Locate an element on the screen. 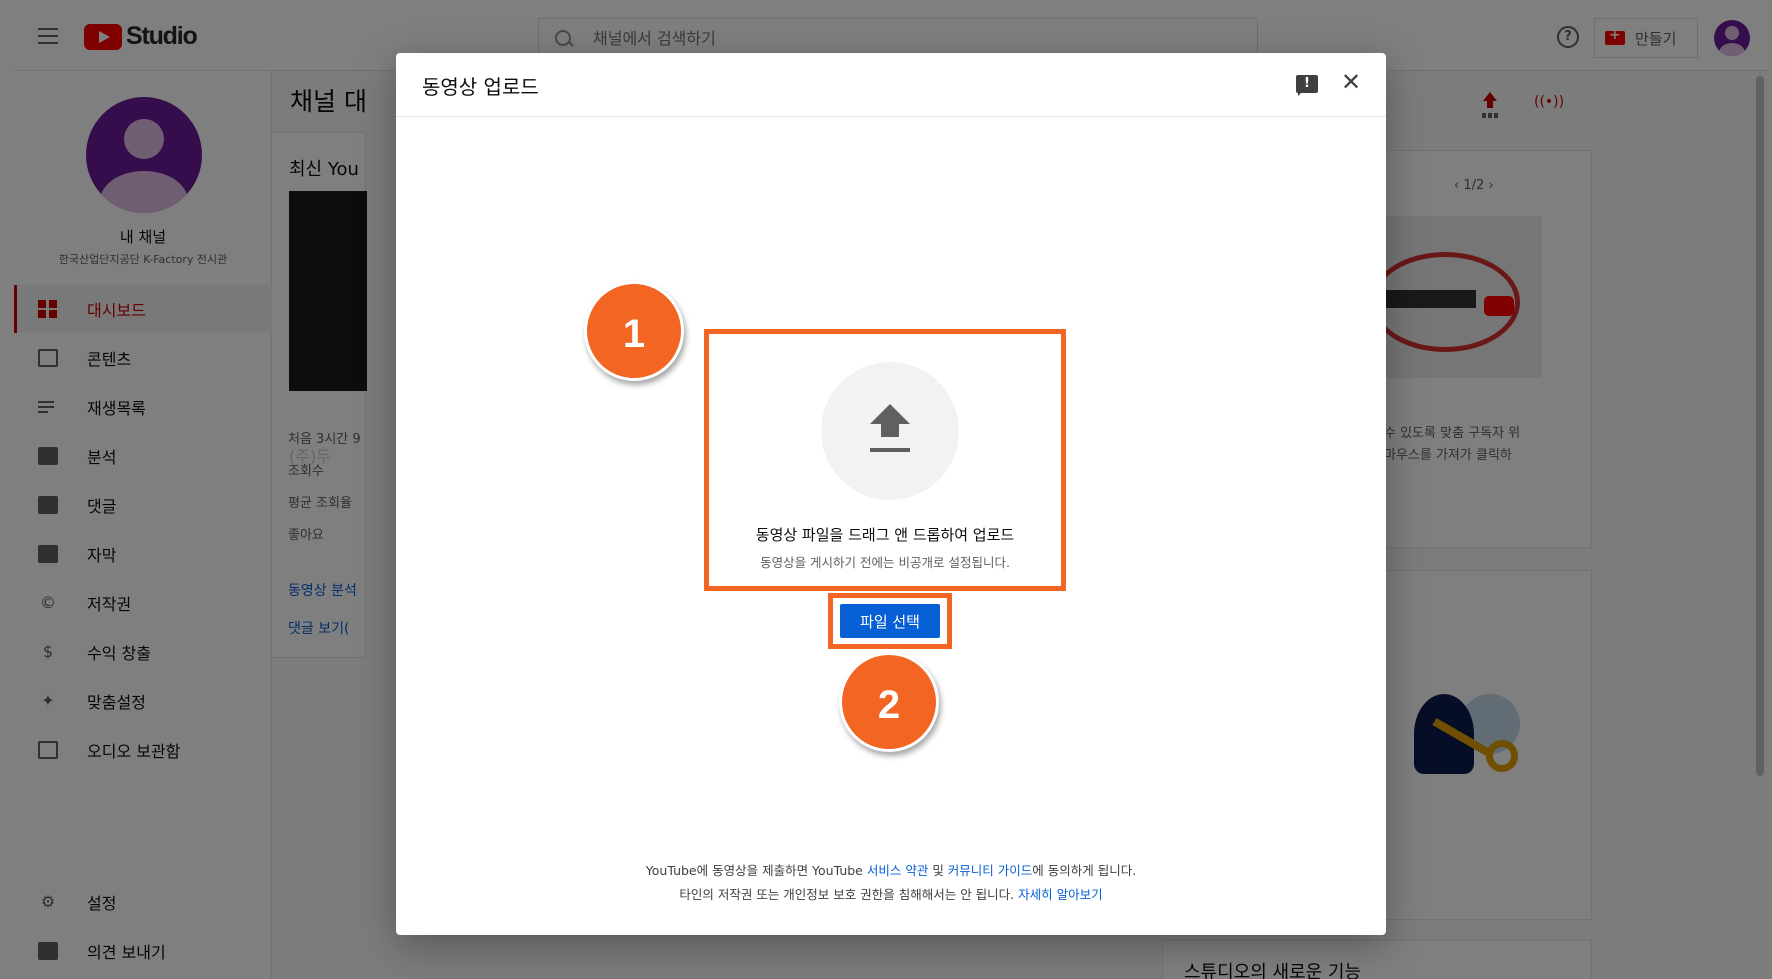  drop-subtext: 동영상을 게시하기 전에는 비공개로 설정됩니다. is located at coordinates (885, 562).